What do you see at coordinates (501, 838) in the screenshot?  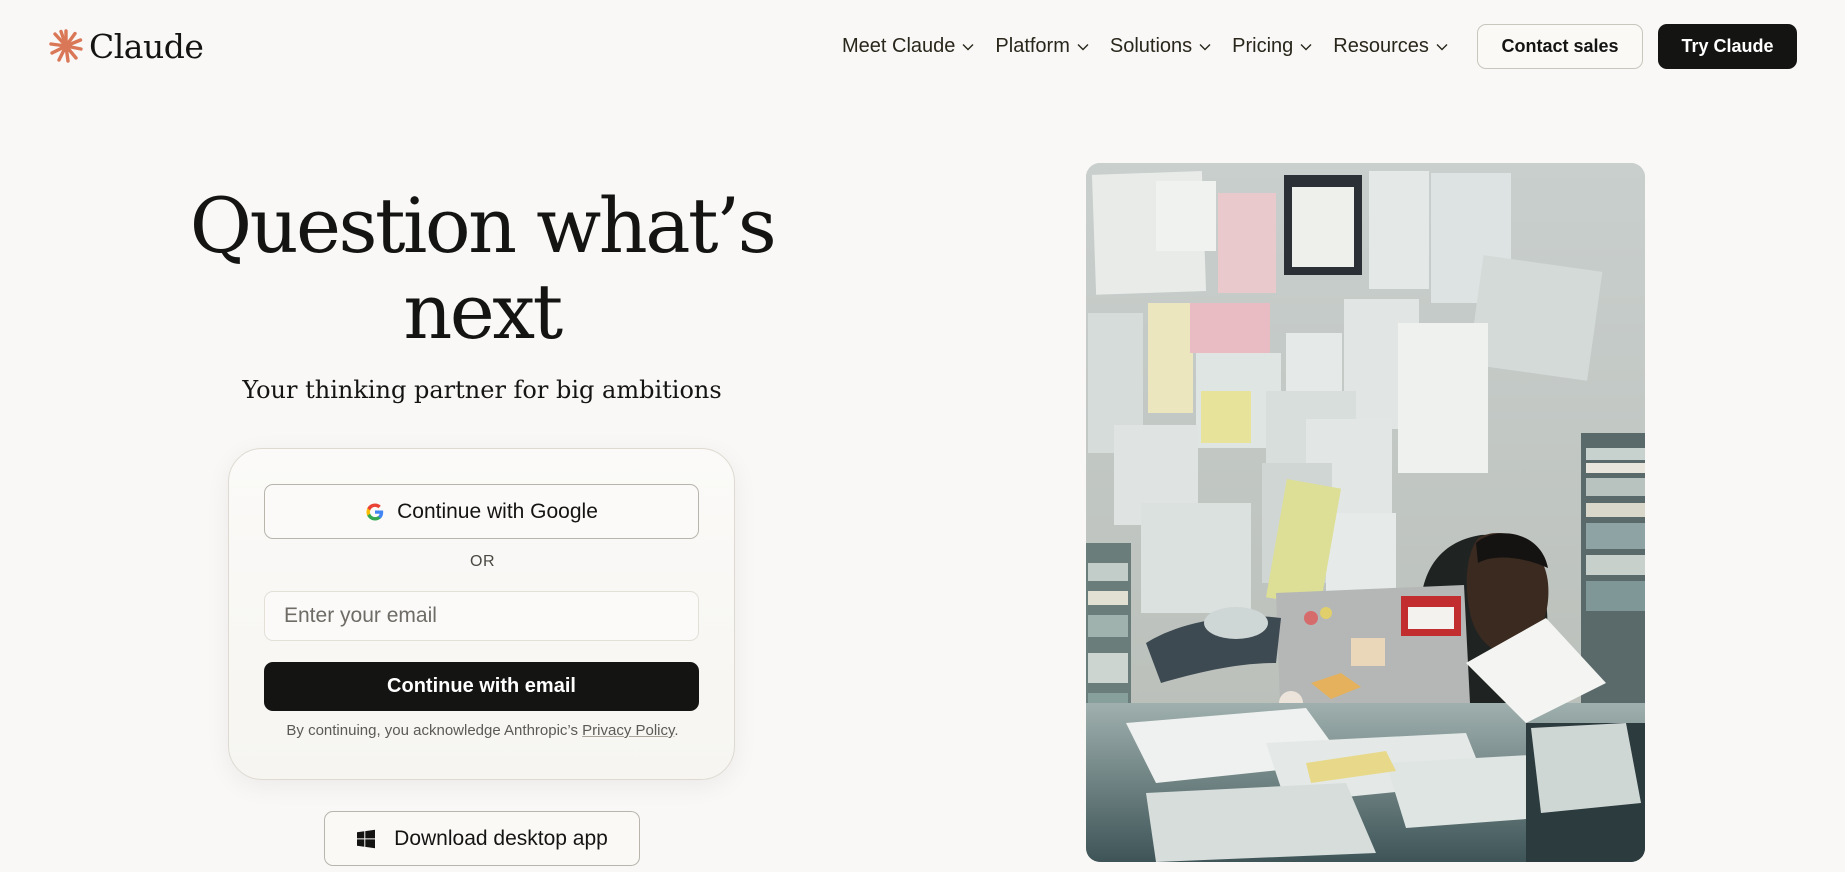 I see `download-button-label: Download desktop app` at bounding box center [501, 838].